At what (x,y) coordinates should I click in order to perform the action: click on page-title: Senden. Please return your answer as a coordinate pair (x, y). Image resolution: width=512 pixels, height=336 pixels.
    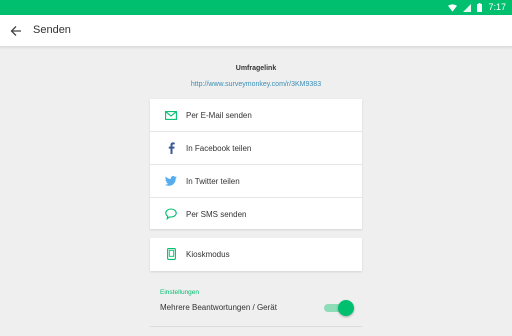
    Looking at the image, I should click on (52, 30).